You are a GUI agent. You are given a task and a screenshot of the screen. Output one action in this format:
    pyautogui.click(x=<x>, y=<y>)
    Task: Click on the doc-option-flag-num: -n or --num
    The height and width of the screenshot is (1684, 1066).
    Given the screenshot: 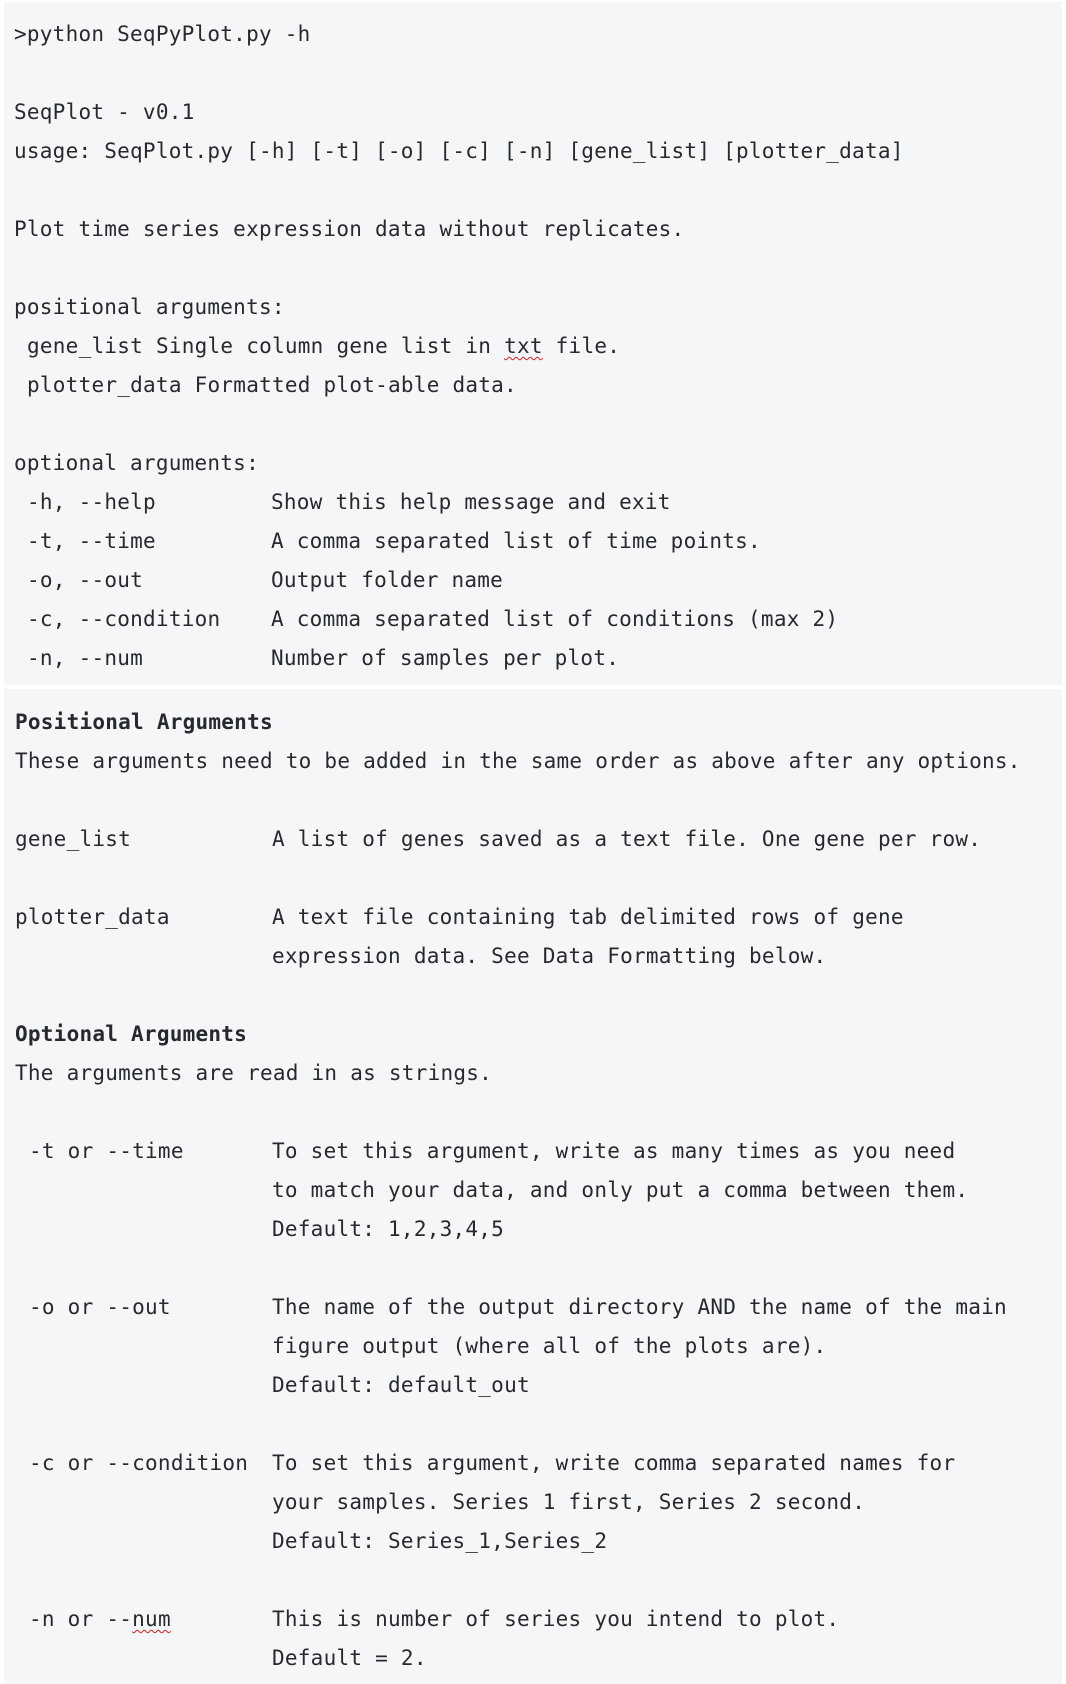 What is the action you would take?
    pyautogui.click(x=100, y=1619)
    